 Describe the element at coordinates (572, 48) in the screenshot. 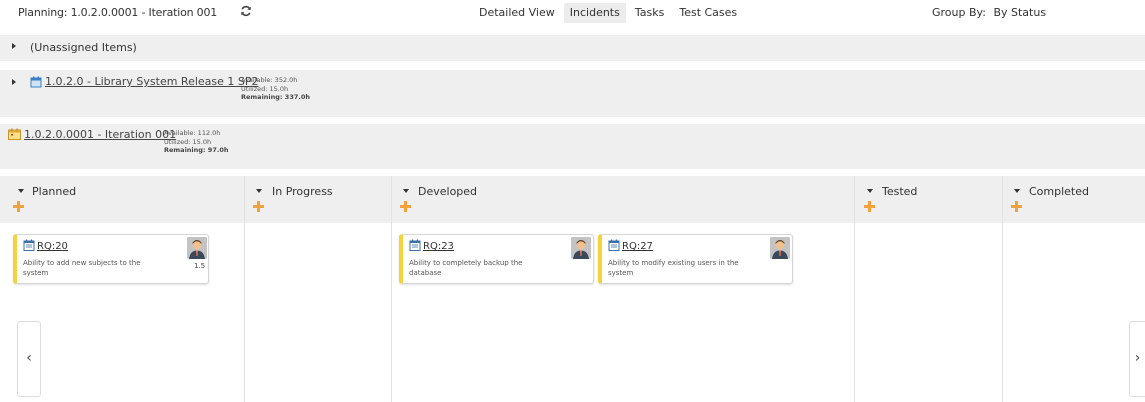

I see `unassigned-items-row: (Unassigned Items)` at that location.